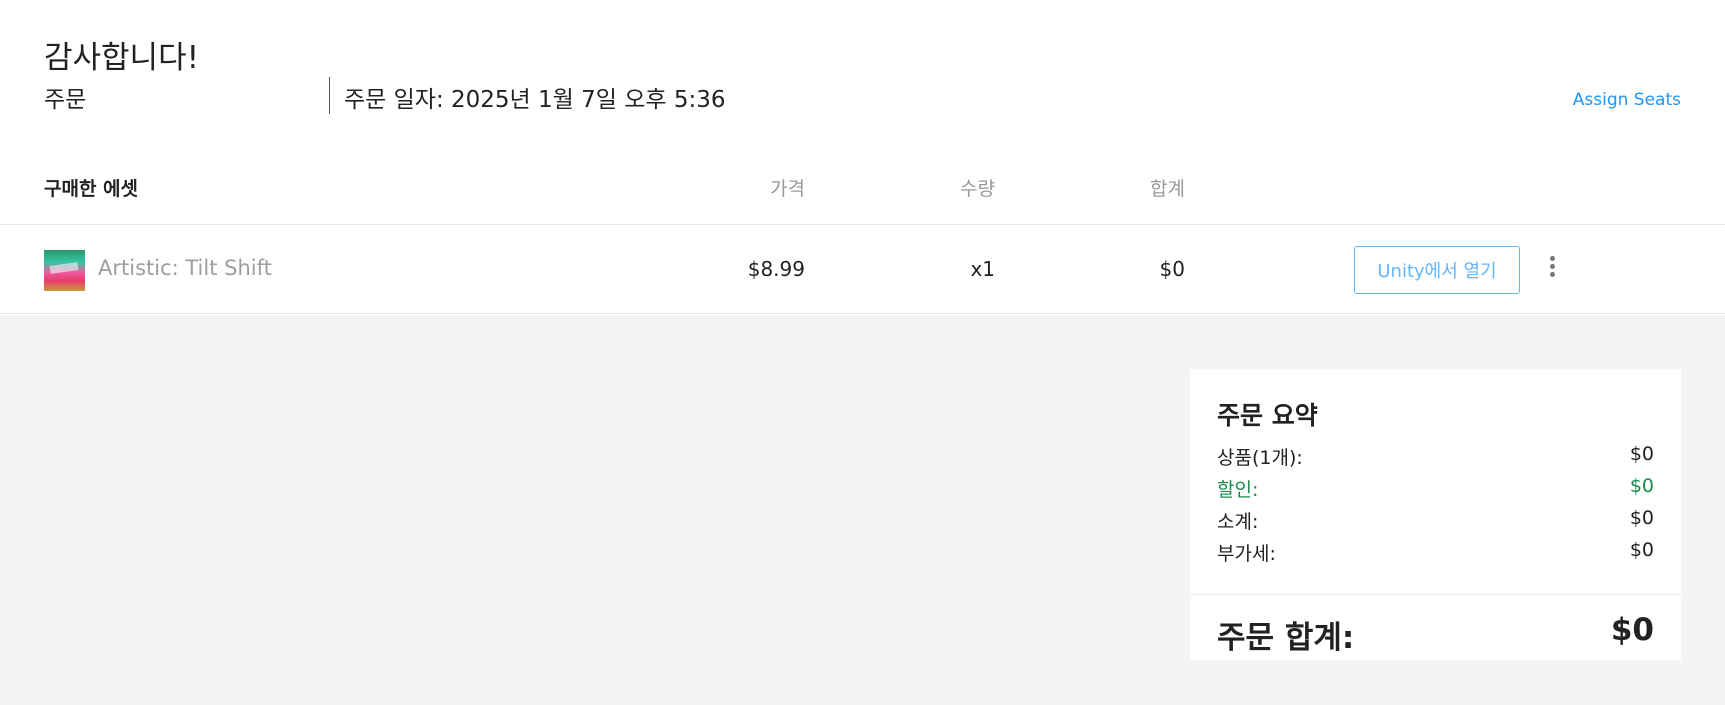  I want to click on asset-quantity: x1, so click(982, 269).